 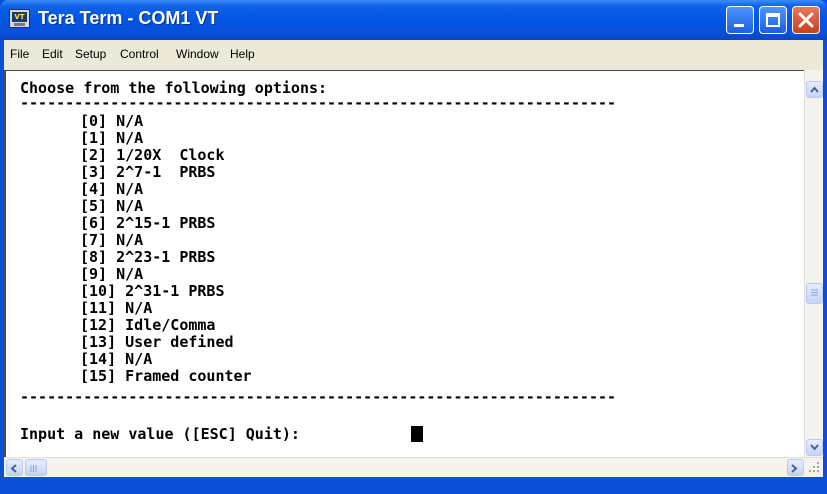 I want to click on menu-edit: Edit, so click(x=52, y=54).